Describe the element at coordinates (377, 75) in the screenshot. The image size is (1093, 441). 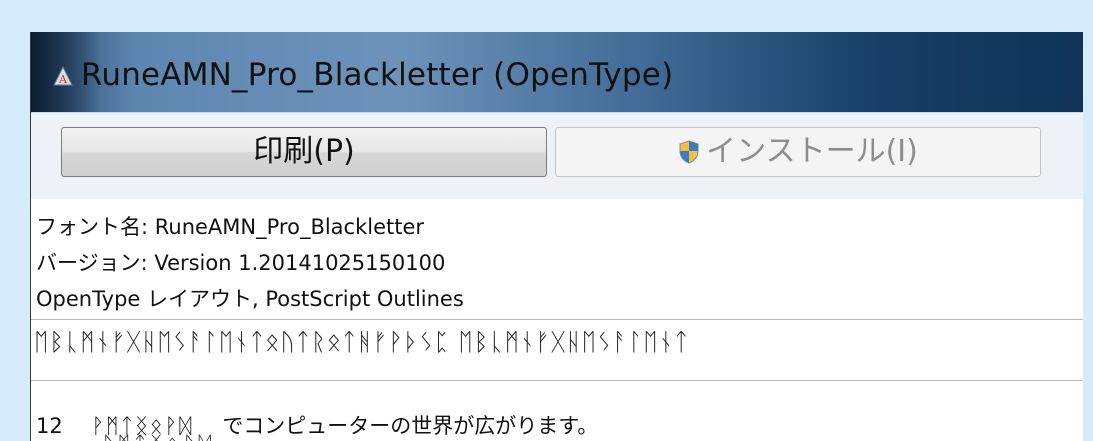
I see `window-title: RuneAMN_Pro_Blackletter (OpenType)` at that location.